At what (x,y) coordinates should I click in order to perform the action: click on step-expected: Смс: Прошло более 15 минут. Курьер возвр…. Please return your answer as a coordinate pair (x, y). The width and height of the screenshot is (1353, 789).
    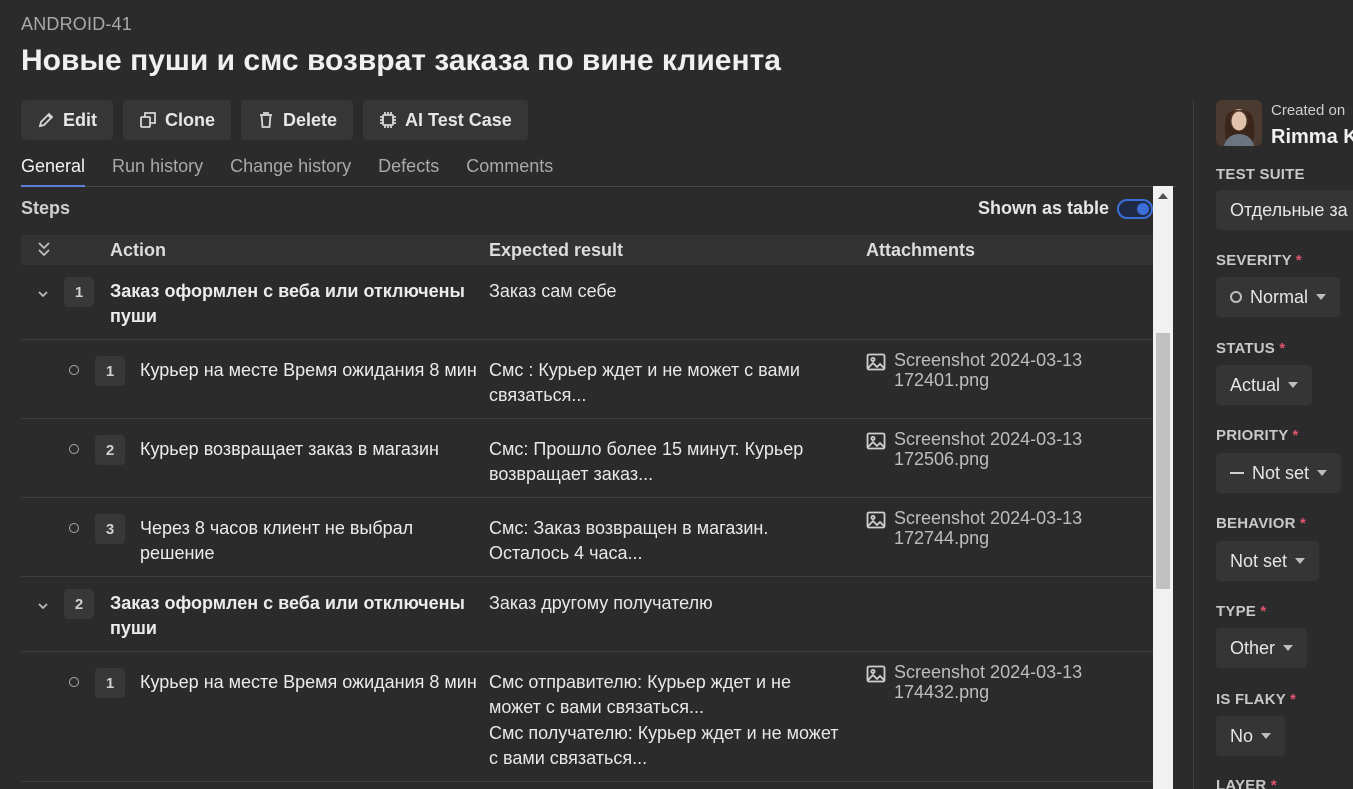
    Looking at the image, I should click on (646, 461).